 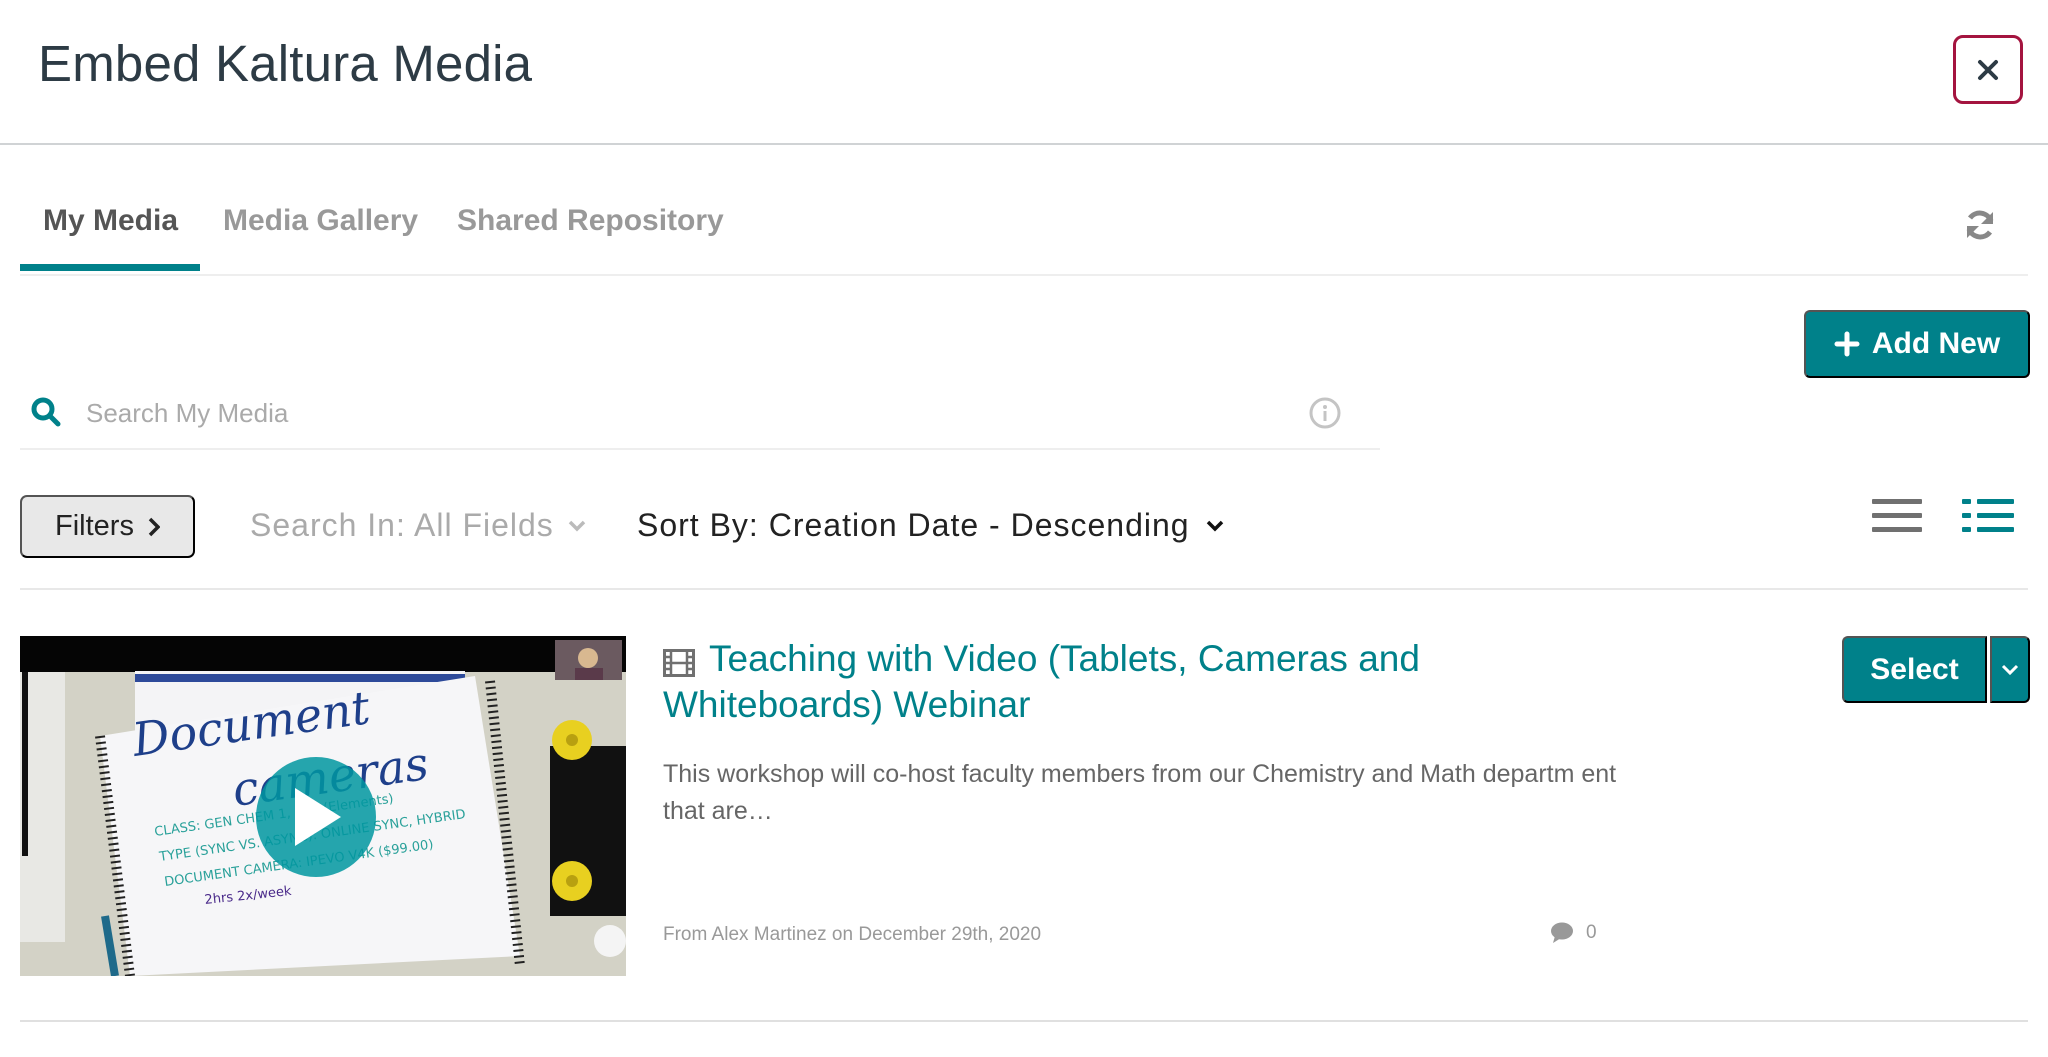 I want to click on comments-count: 0, so click(x=1573, y=933).